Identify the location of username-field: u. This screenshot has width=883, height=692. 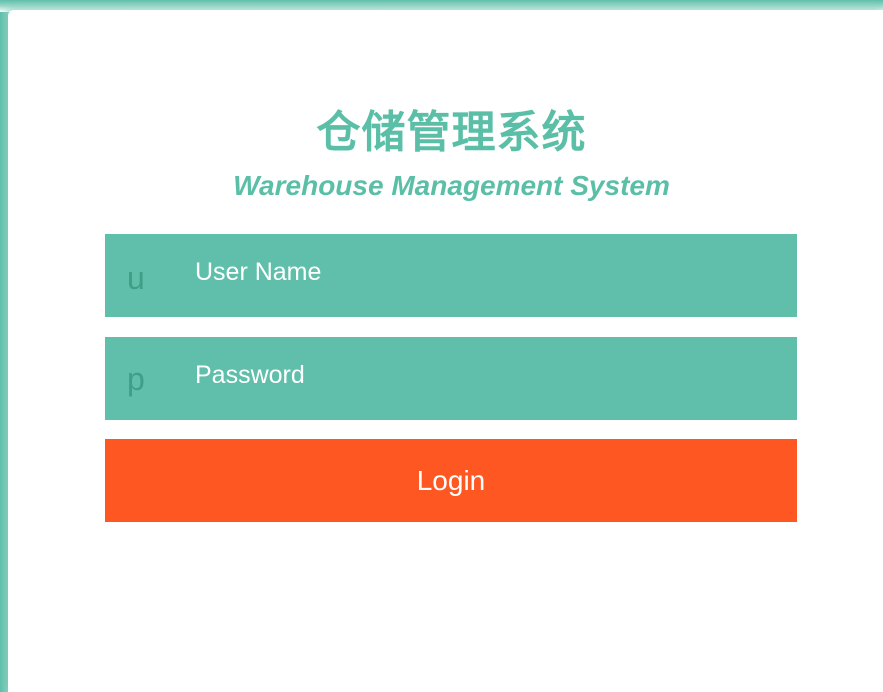
(451, 274).